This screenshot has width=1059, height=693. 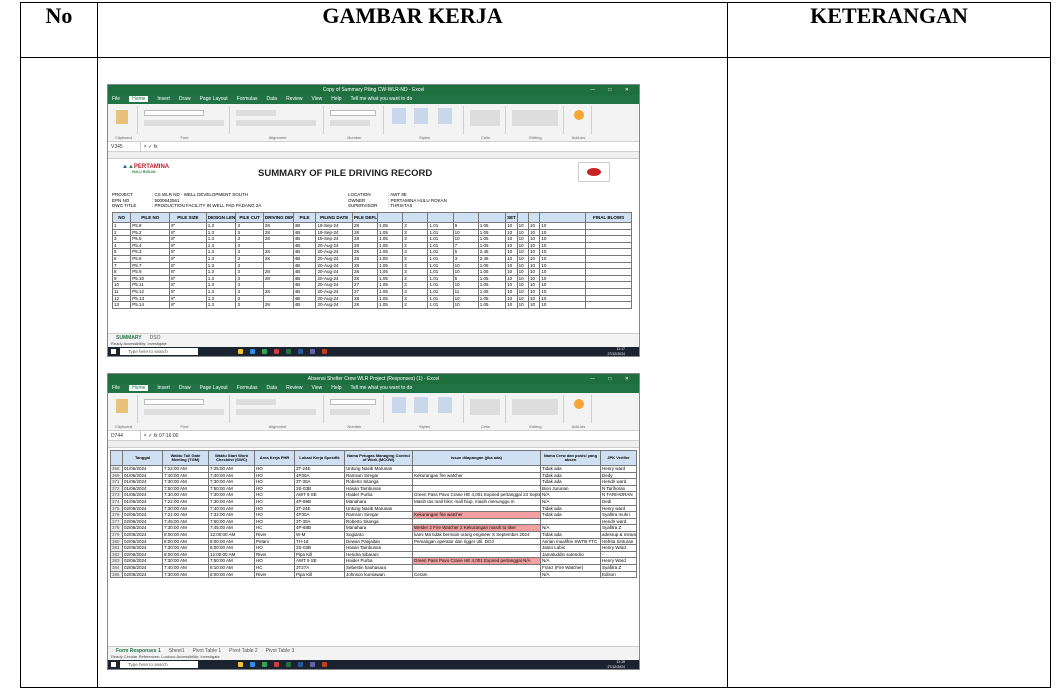 What do you see at coordinates (304, 252) in the screenshot?
I see `table-cell: 4B` at bounding box center [304, 252].